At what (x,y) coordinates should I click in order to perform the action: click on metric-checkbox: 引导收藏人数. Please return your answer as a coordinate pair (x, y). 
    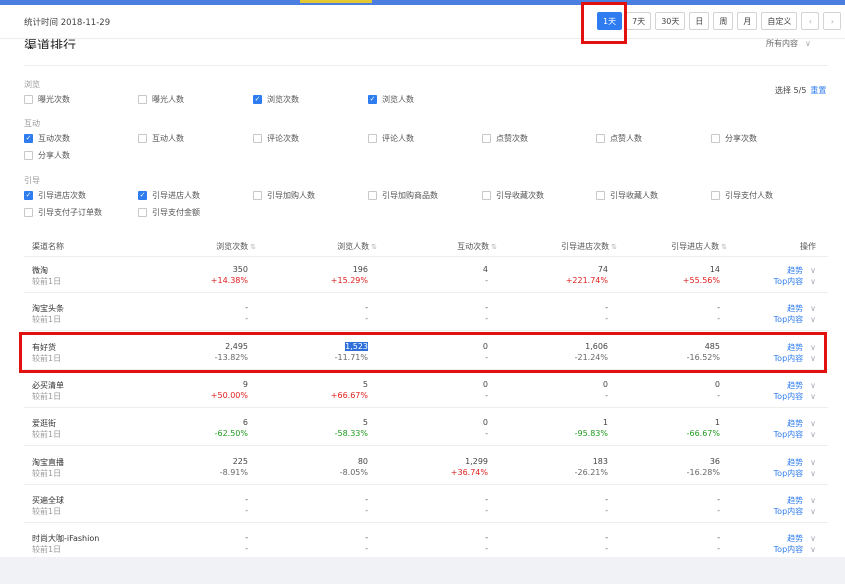
    Looking at the image, I should click on (627, 195).